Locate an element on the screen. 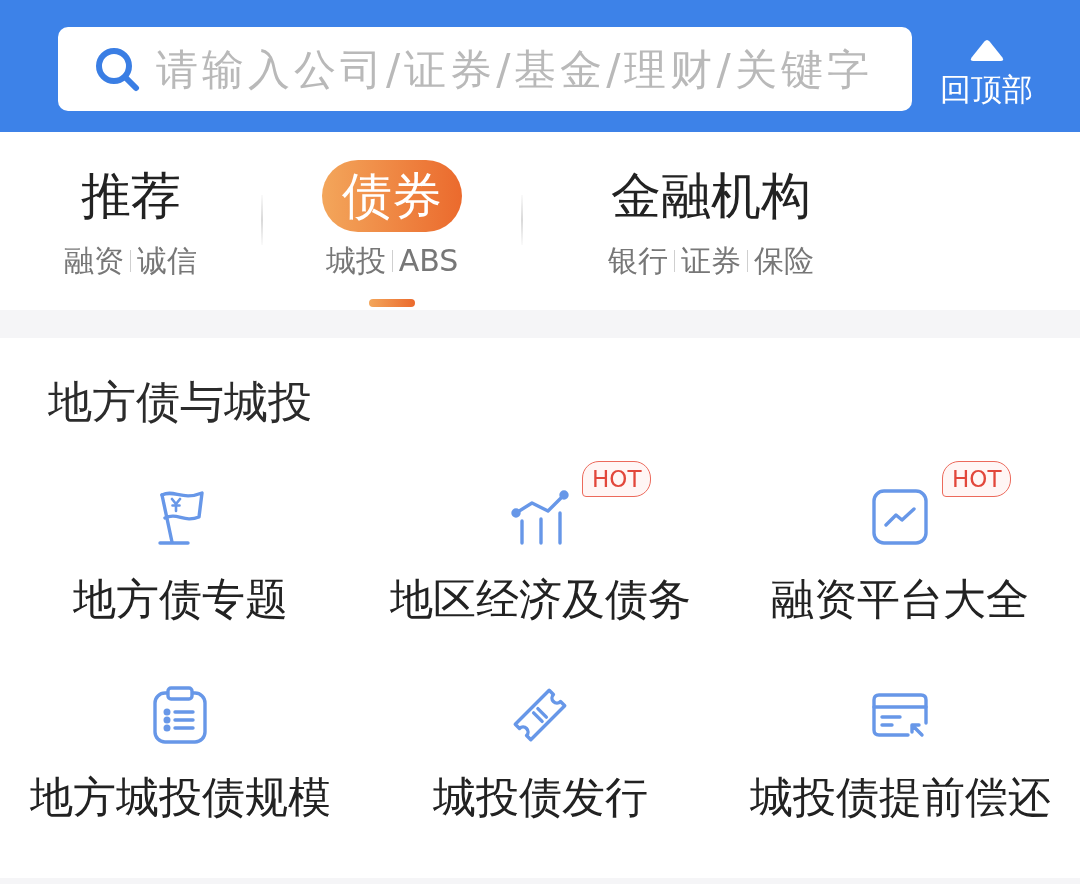 The height and width of the screenshot is (884, 1080). up-triangle-icon is located at coordinates (986, 51).